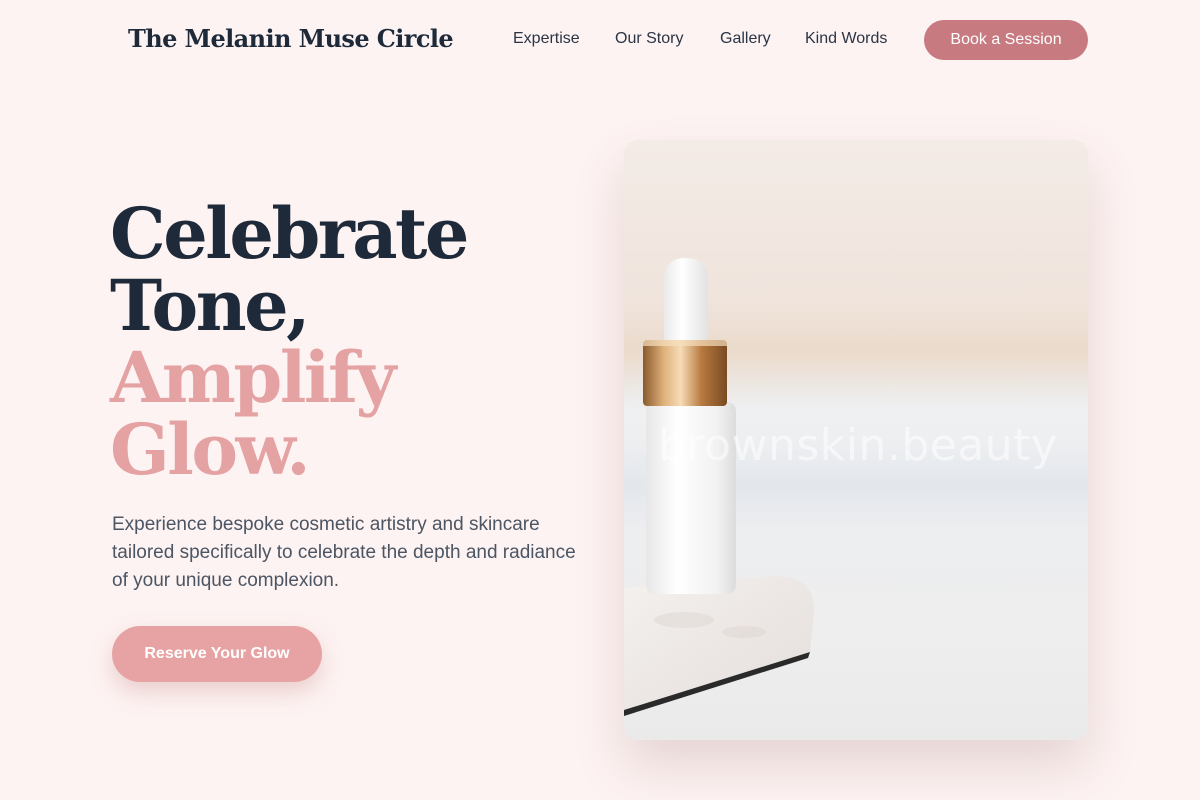 This screenshot has height=800, width=1200. What do you see at coordinates (210, 305) in the screenshot?
I see `headline-line-2: Tone,` at bounding box center [210, 305].